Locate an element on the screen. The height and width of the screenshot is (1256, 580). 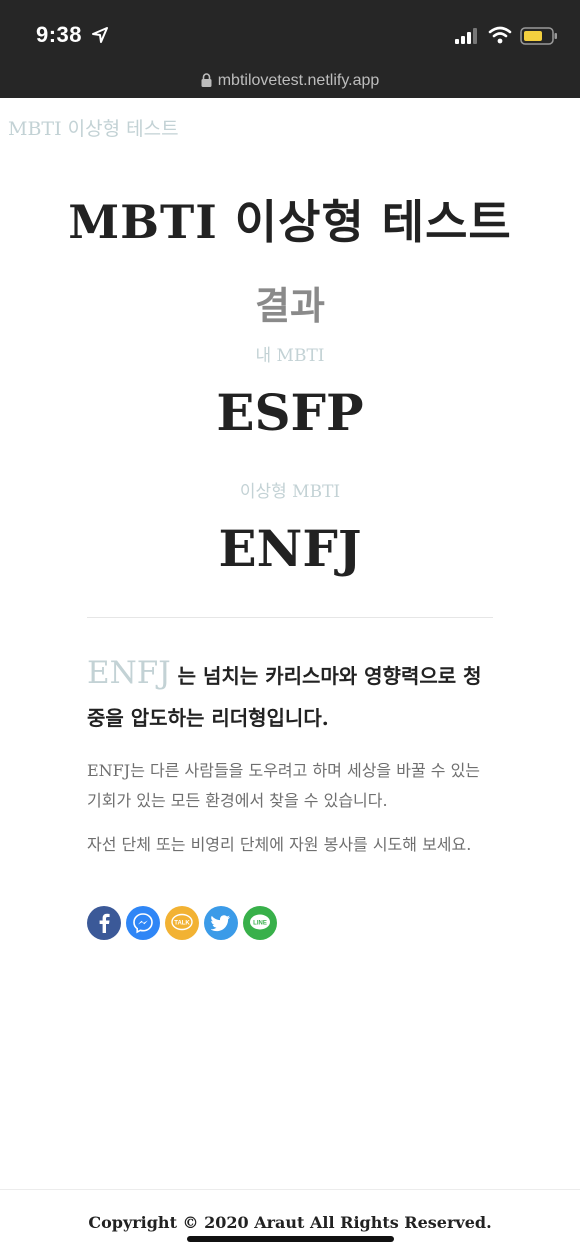
location-arrow-icon is located at coordinates (100, 35).